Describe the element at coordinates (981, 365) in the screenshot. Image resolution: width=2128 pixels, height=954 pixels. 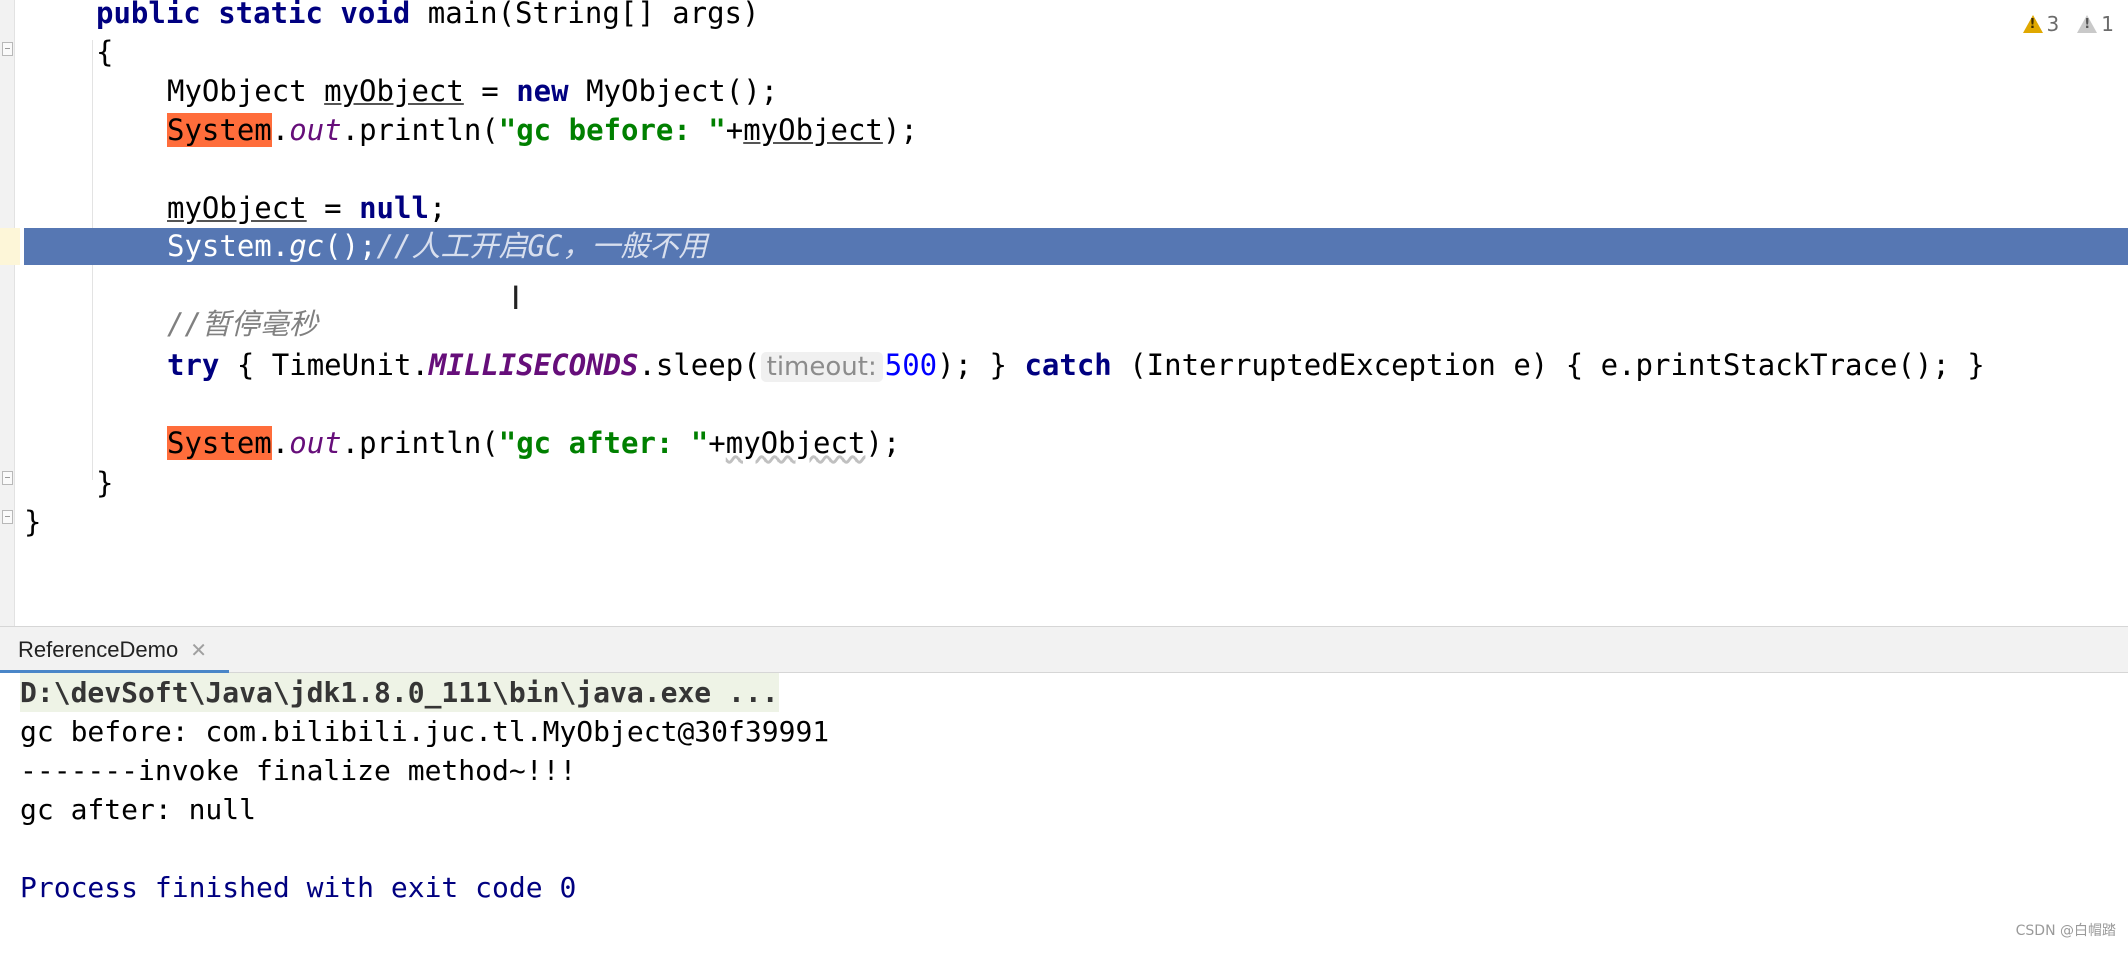
I see `try-close: ); }` at that location.